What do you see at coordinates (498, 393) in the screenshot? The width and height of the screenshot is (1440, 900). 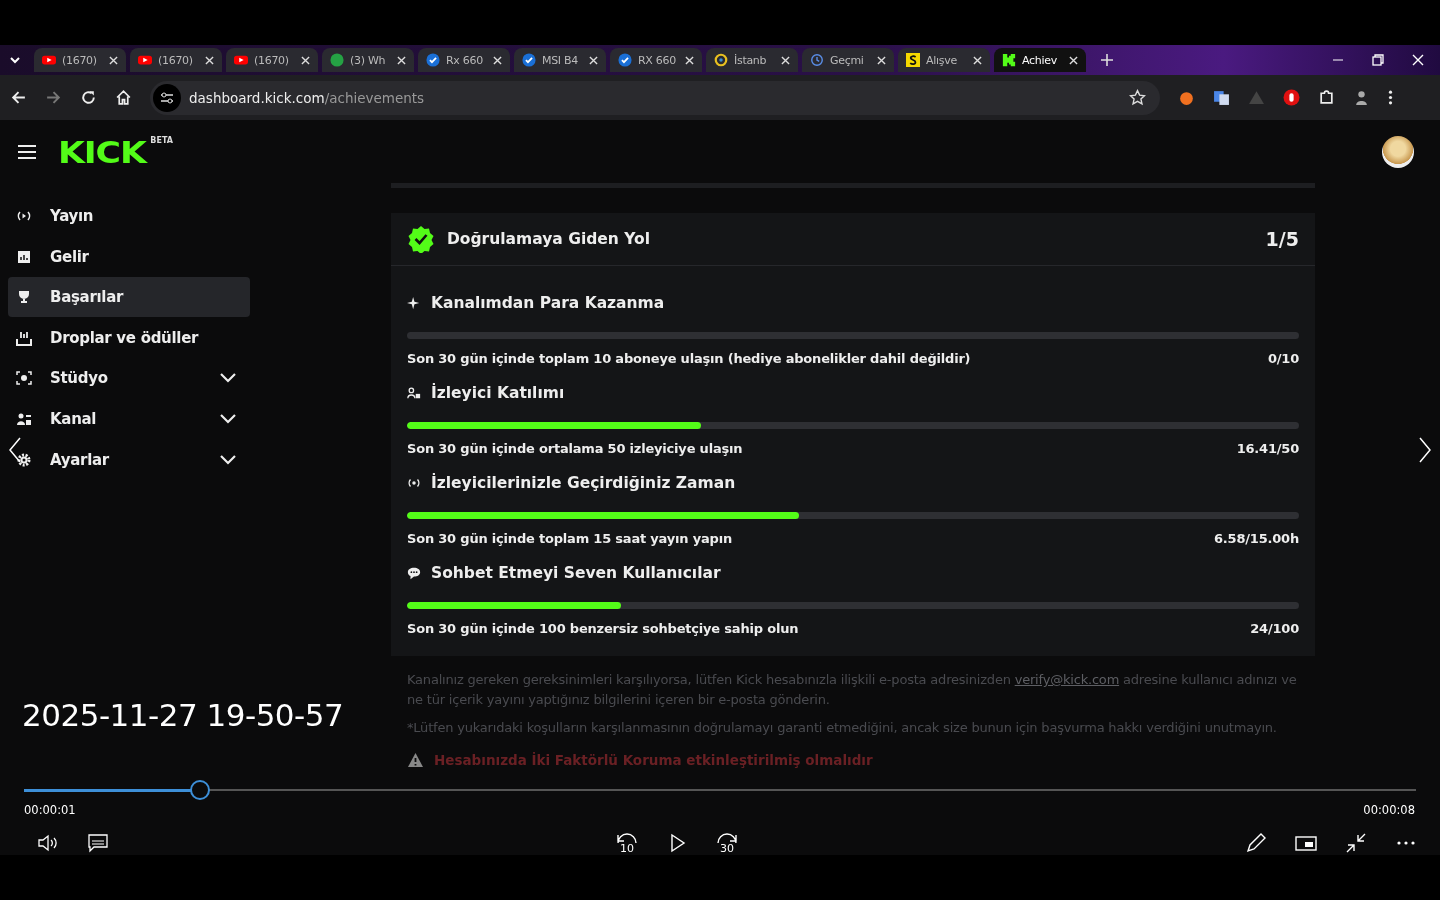 I see `goal-title: İzleyici Katılımı` at bounding box center [498, 393].